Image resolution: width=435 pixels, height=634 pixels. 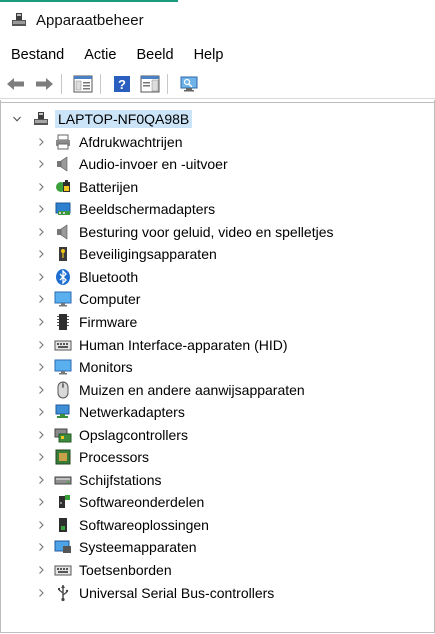 What do you see at coordinates (109, 186) in the screenshot?
I see `tree-item-label: Batterijen` at bounding box center [109, 186].